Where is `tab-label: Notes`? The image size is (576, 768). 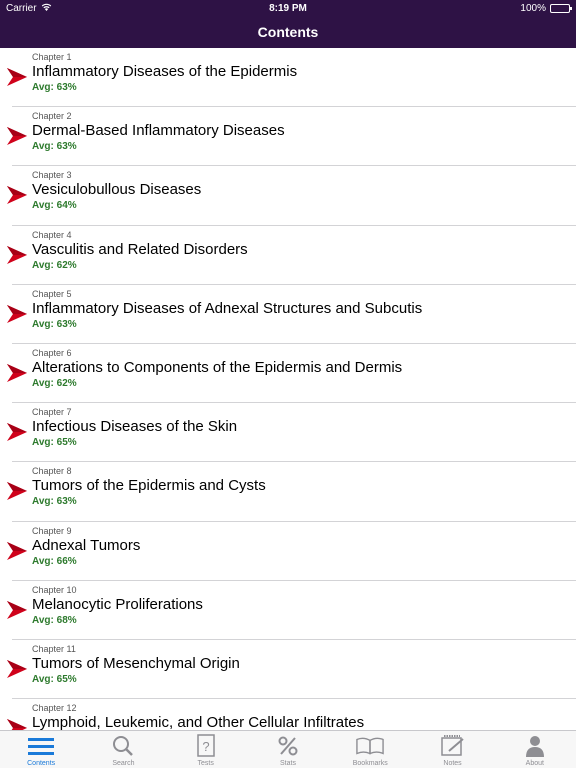 tab-label: Notes is located at coordinates (452, 763).